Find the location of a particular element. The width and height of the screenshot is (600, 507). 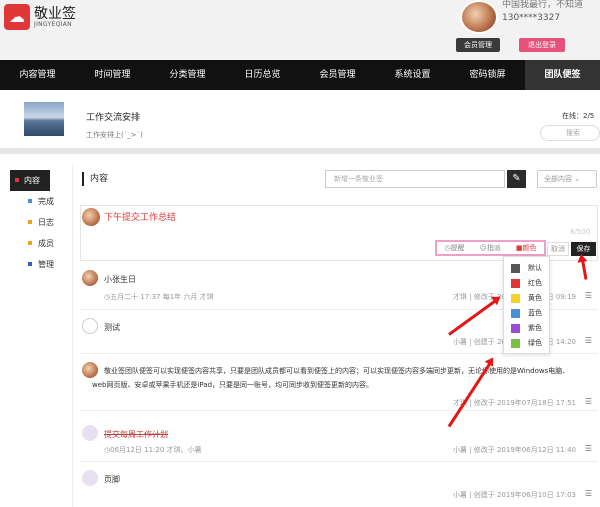

note-text: 页脚 is located at coordinates (112, 479).